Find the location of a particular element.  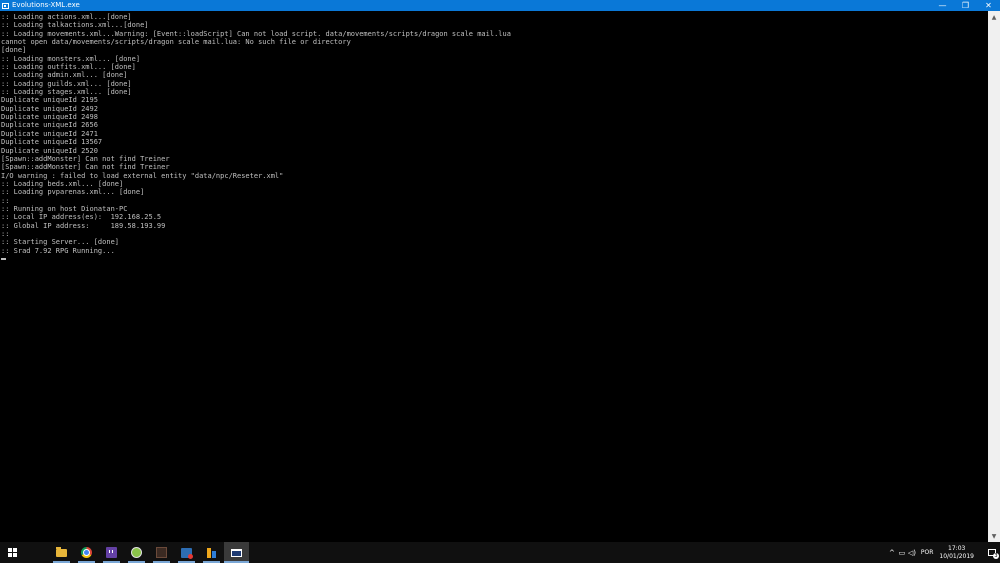

system-tray: ^ ▭ ◁) POR 17:03 10/01/2019 3 is located at coordinates (943, 552).